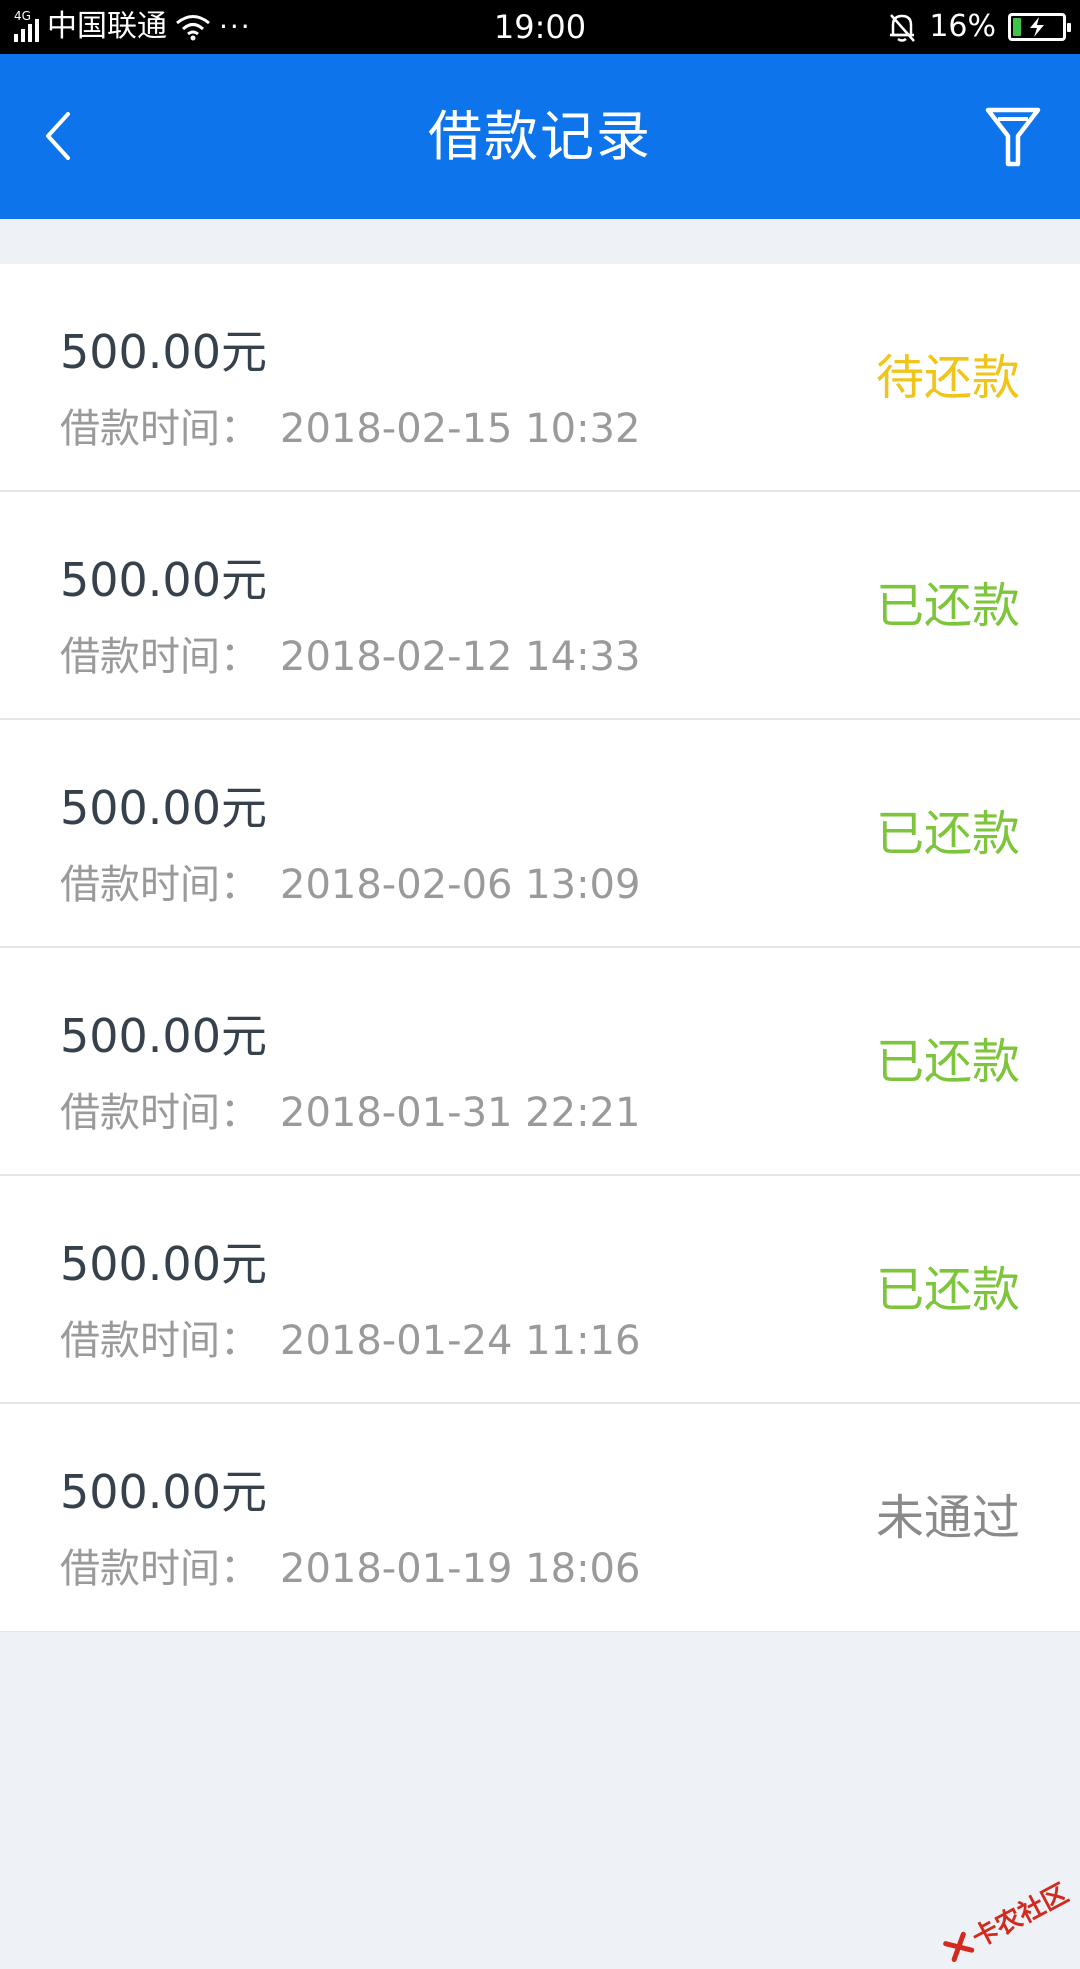  I want to click on loan-record-row: 500.00元借款时间： 2018-01-19 18:06 未通过, so click(540, 1518).